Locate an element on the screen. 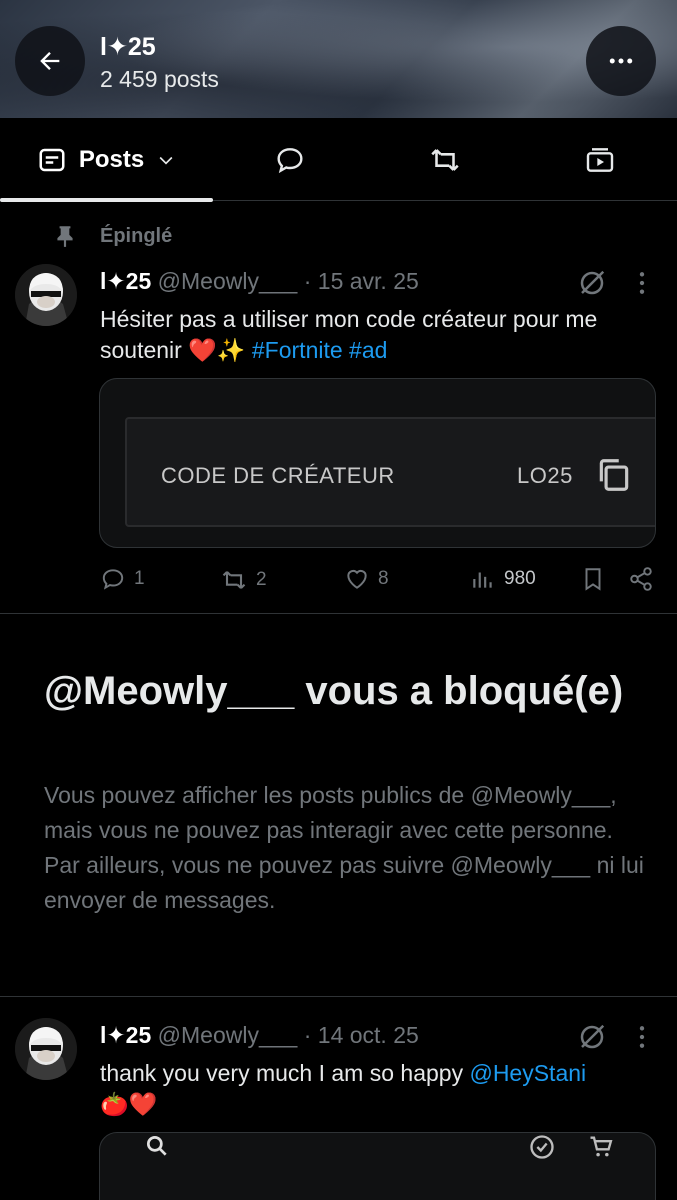 The height and width of the screenshot is (1200, 677). back-button is located at coordinates (50, 61).